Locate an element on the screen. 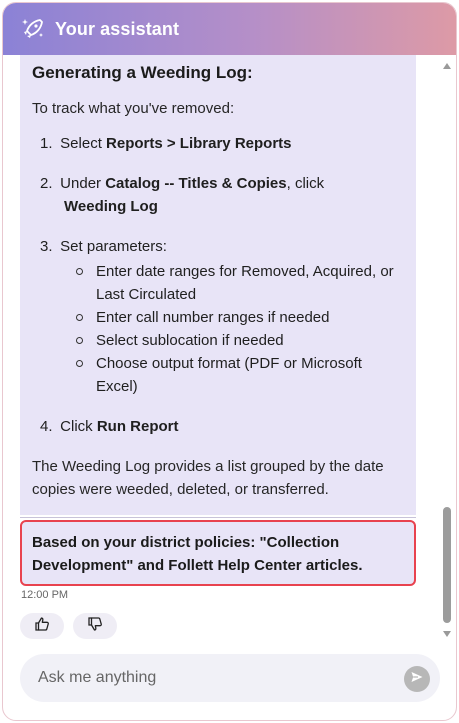 The height and width of the screenshot is (723, 459). step-item: 4. Click Run Report is located at coordinates (109, 426).